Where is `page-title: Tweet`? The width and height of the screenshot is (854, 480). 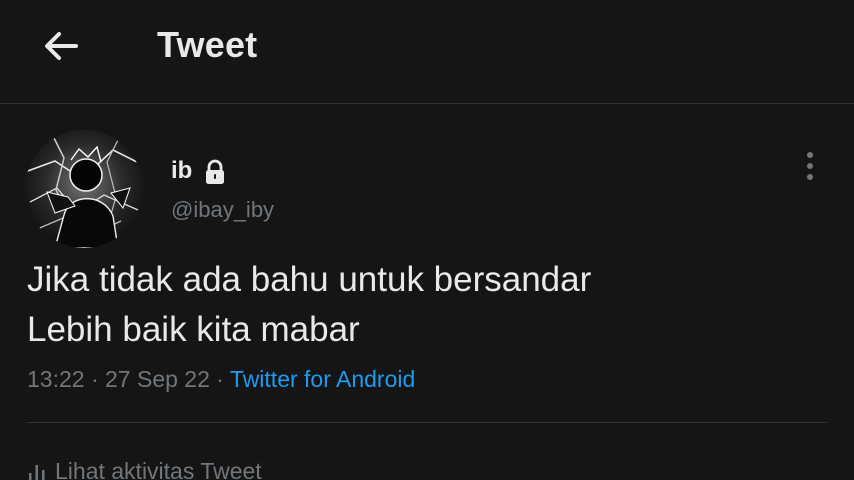
page-title: Tweet is located at coordinates (207, 44).